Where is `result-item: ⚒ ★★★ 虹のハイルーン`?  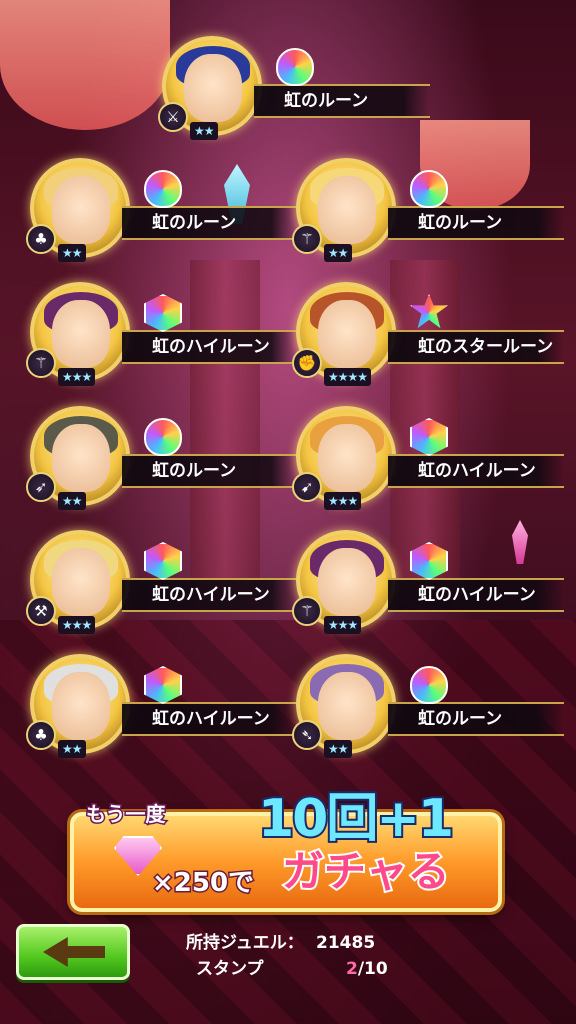 result-item: ⚒ ★★★ 虹のハイルーン is located at coordinates (163, 585).